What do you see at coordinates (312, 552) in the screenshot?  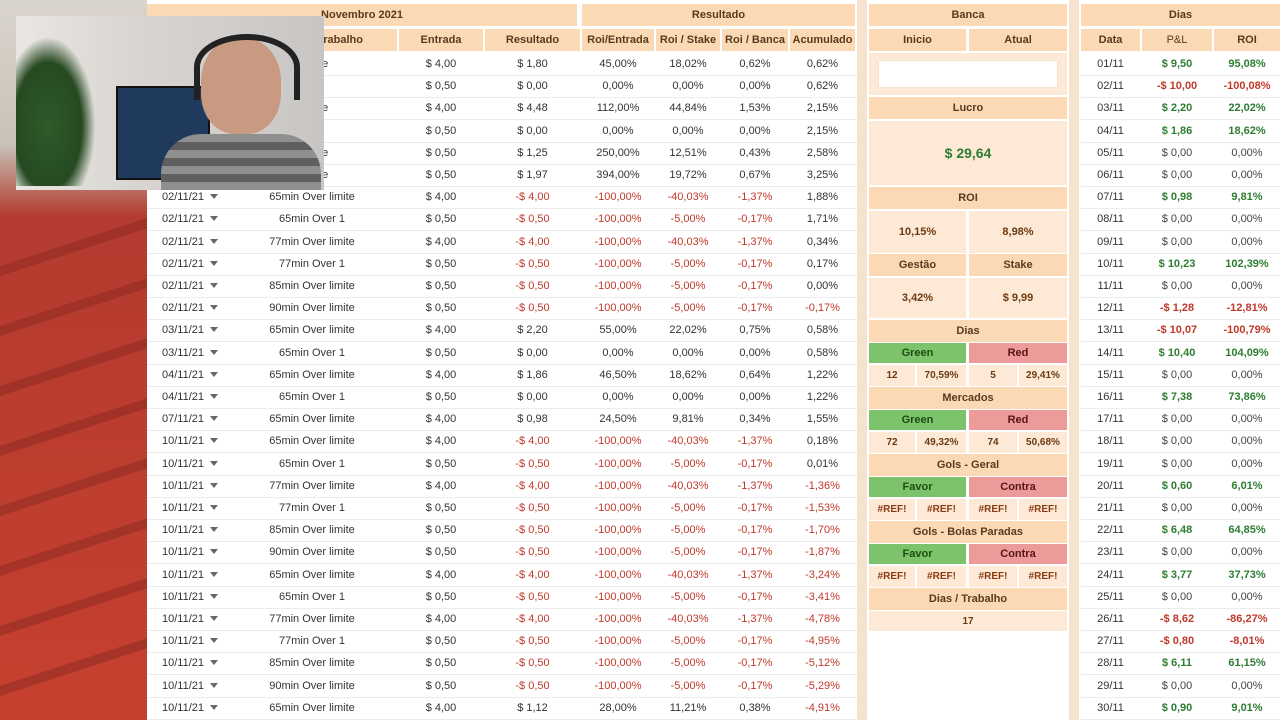 I see `market-cell: 90min Over limite` at bounding box center [312, 552].